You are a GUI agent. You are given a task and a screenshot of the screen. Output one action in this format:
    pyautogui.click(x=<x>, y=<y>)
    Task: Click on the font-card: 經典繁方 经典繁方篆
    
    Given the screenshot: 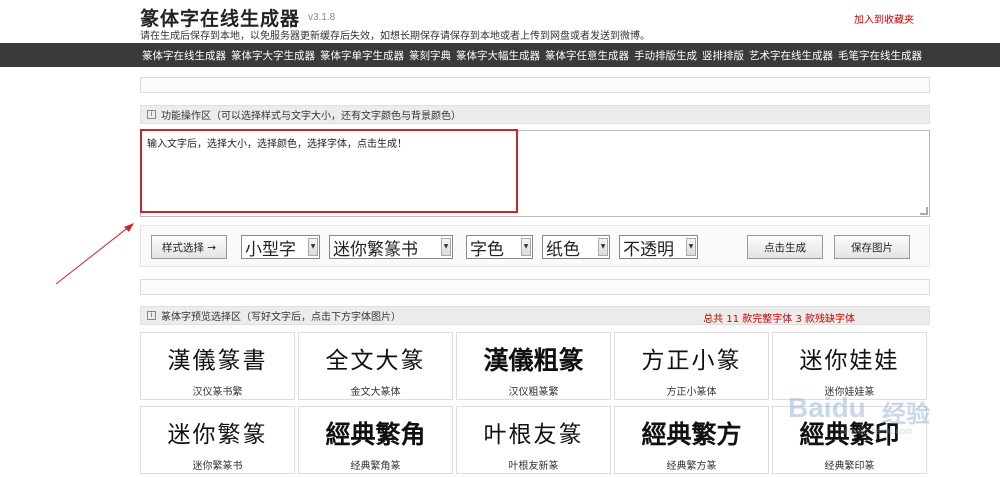 What is the action you would take?
    pyautogui.click(x=691, y=440)
    